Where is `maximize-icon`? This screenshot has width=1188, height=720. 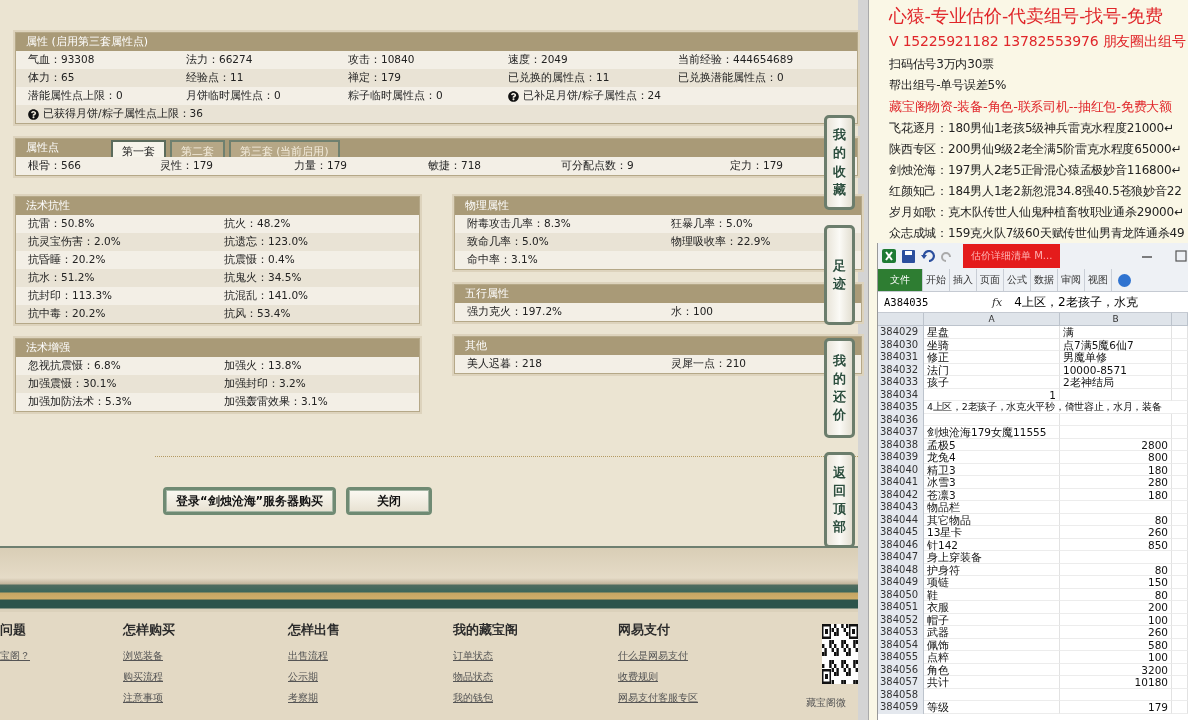
maximize-icon is located at coordinates (1181, 256).